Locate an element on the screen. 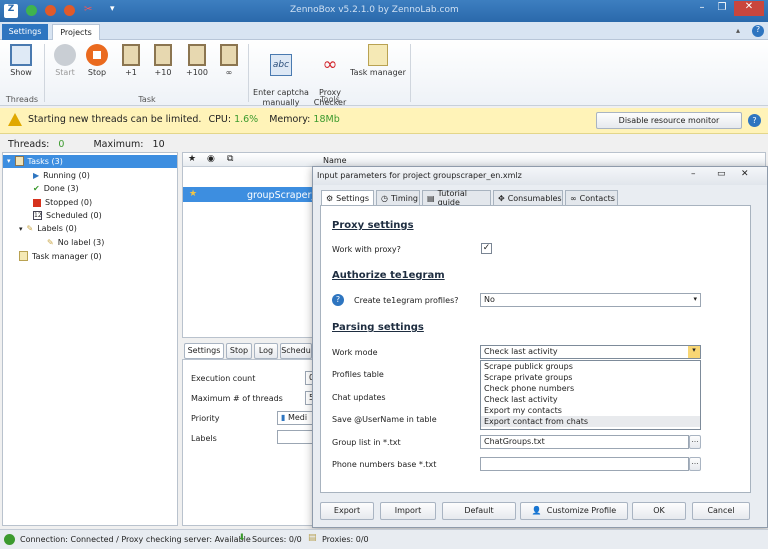 This screenshot has height=549, width=768. tab-bottom-stop: Stop is located at coordinates (239, 351).